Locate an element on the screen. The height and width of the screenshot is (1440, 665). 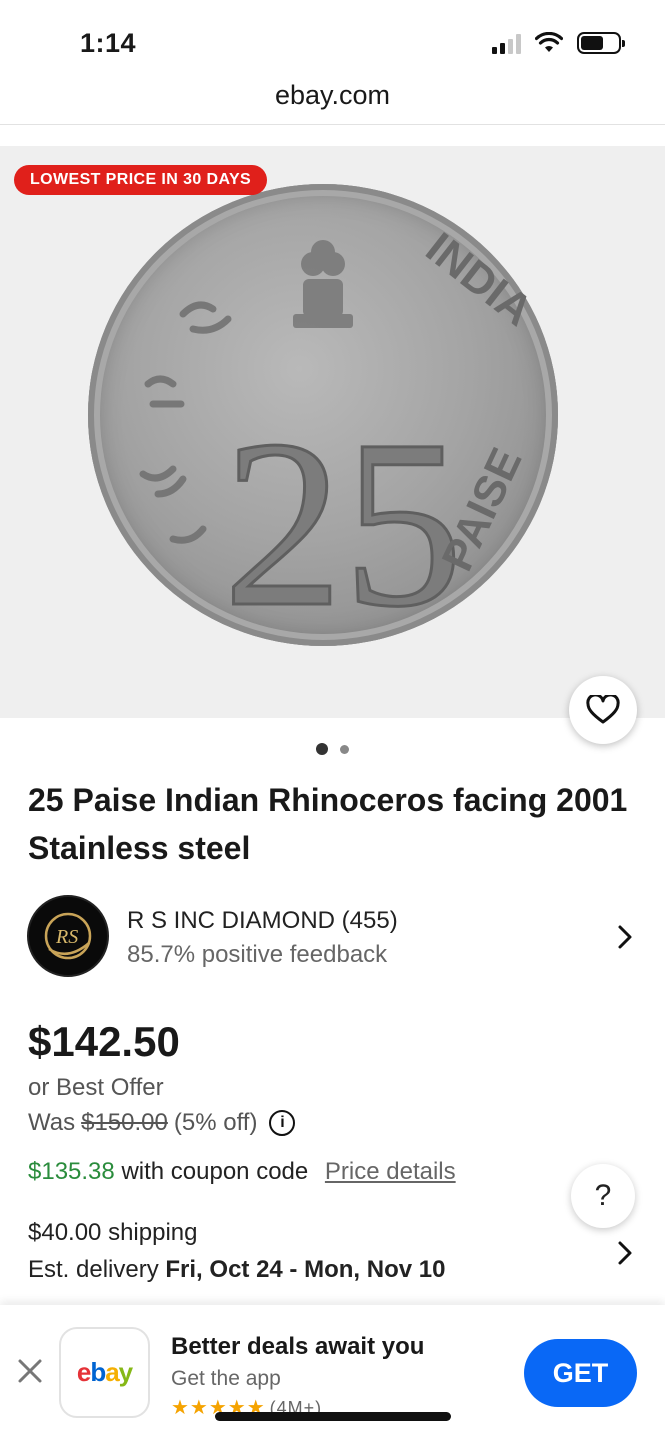
battery-icon is located at coordinates (601, 43).